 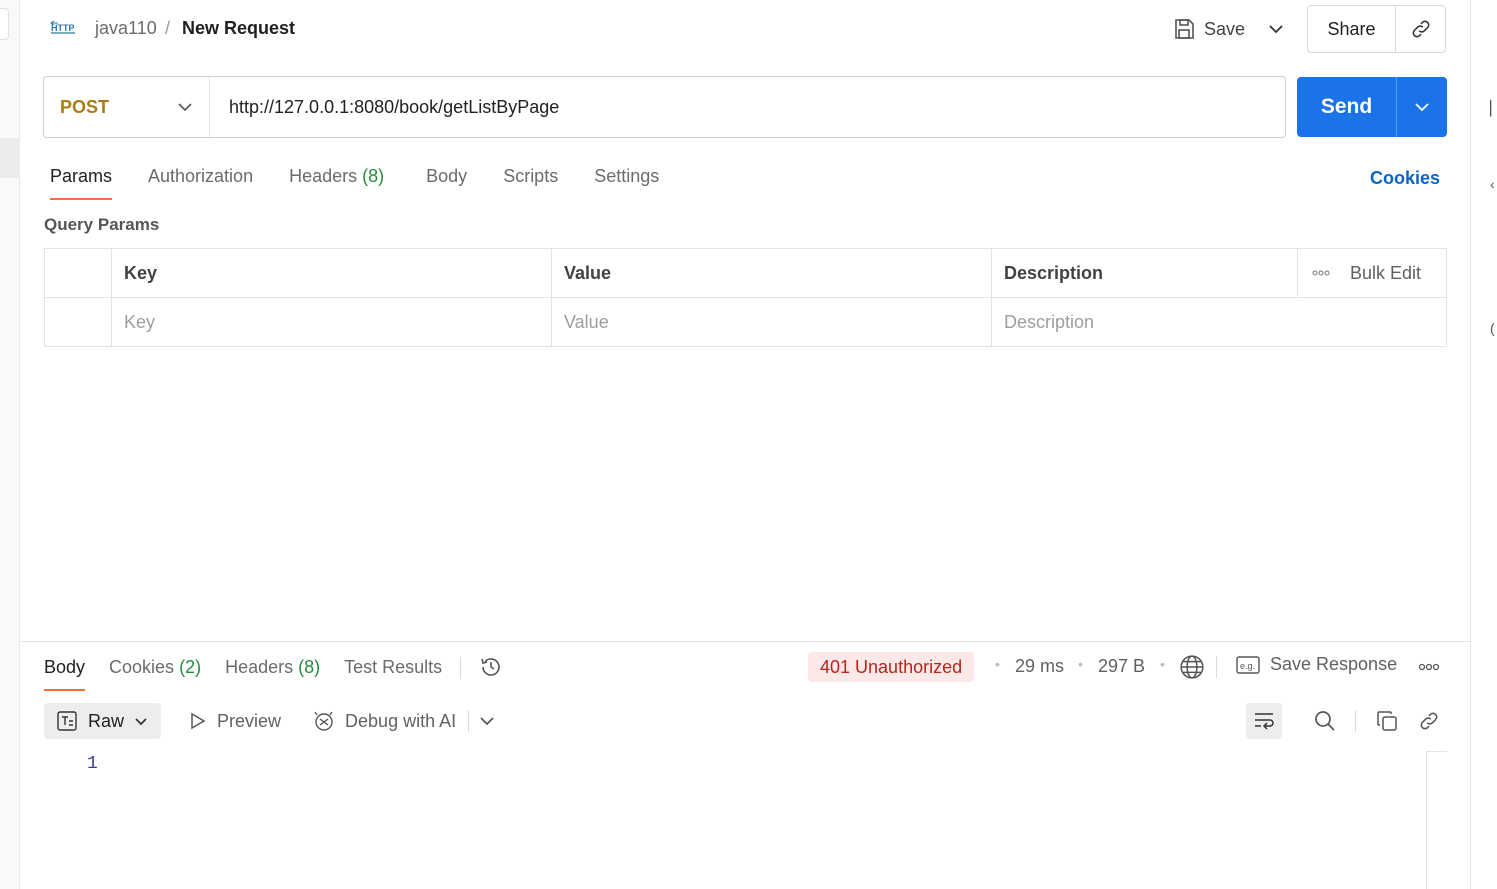 I want to click on svg-text: e.g., so click(x=1247, y=666).